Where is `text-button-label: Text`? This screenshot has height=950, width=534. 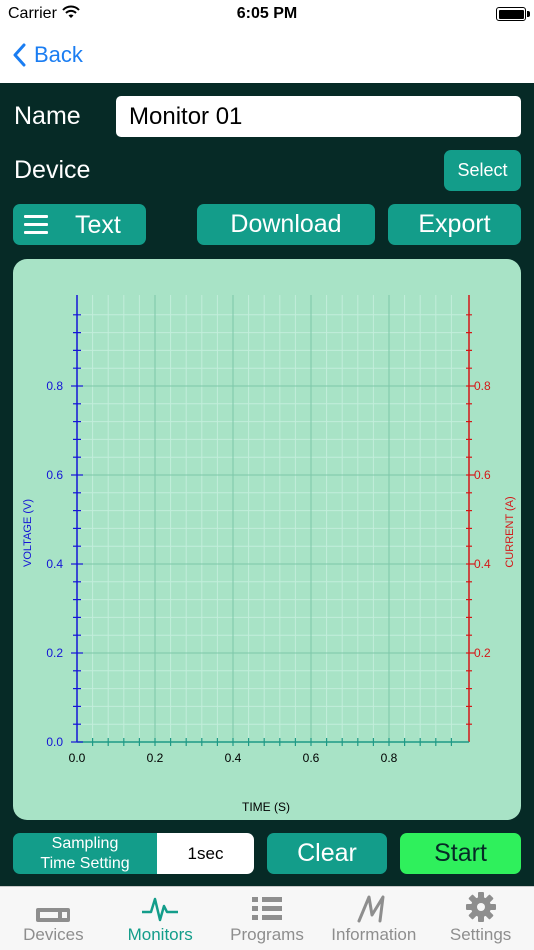
text-button-label: Text is located at coordinates (98, 225).